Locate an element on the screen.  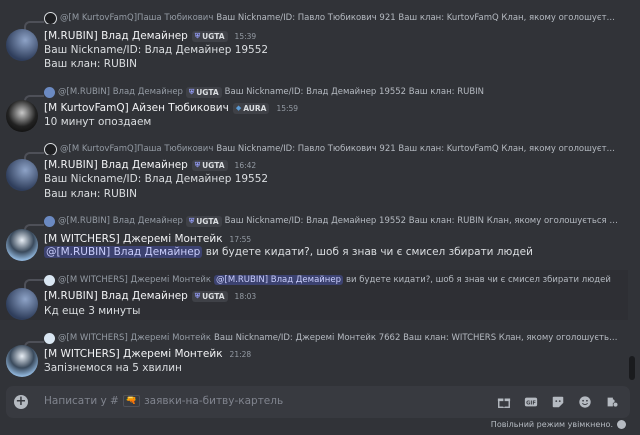
message-header: [M WITCHERS] Джеремі Монтейк 17:55 is located at coordinates (147, 239).